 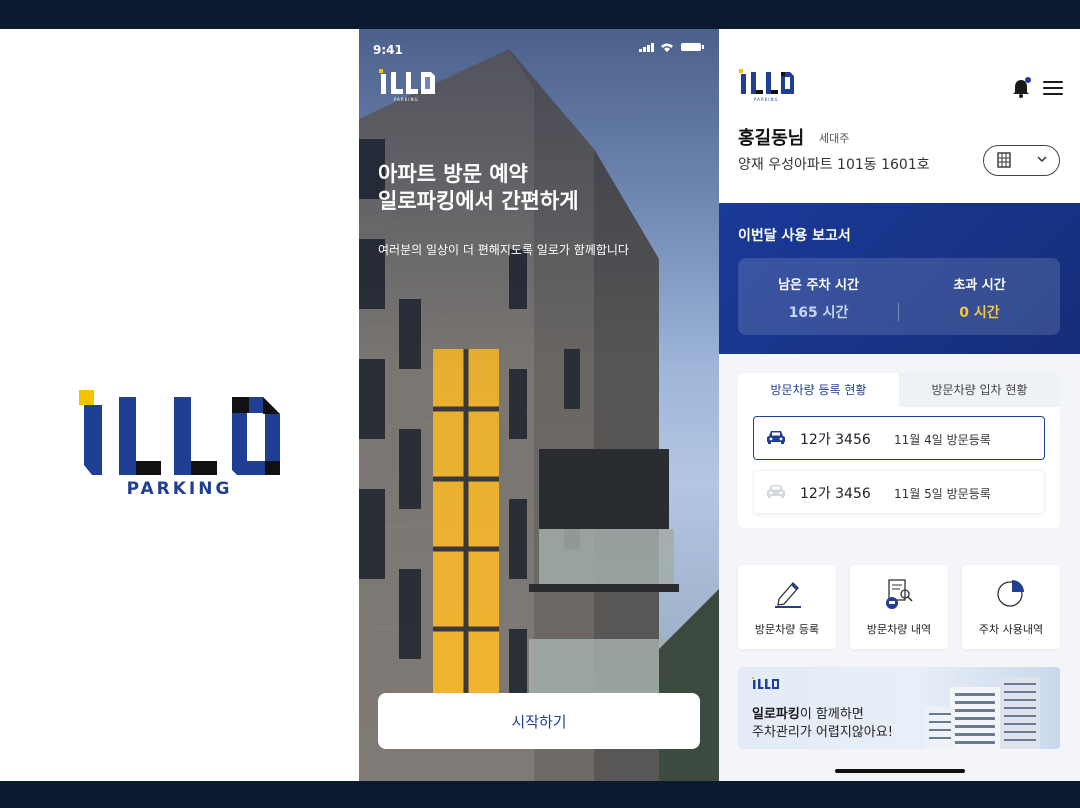 What do you see at coordinates (691, 47) in the screenshot?
I see `battery-icon` at bounding box center [691, 47].